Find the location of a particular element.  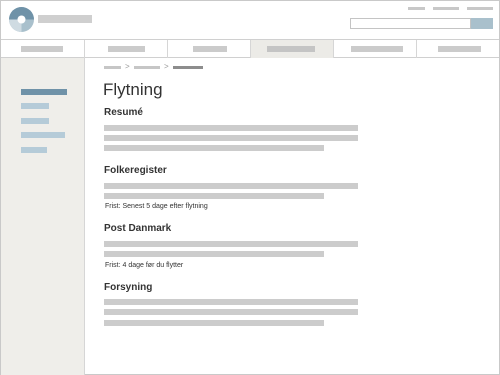

section-title-folkeregister: Folkeregister is located at coordinates (135, 170).